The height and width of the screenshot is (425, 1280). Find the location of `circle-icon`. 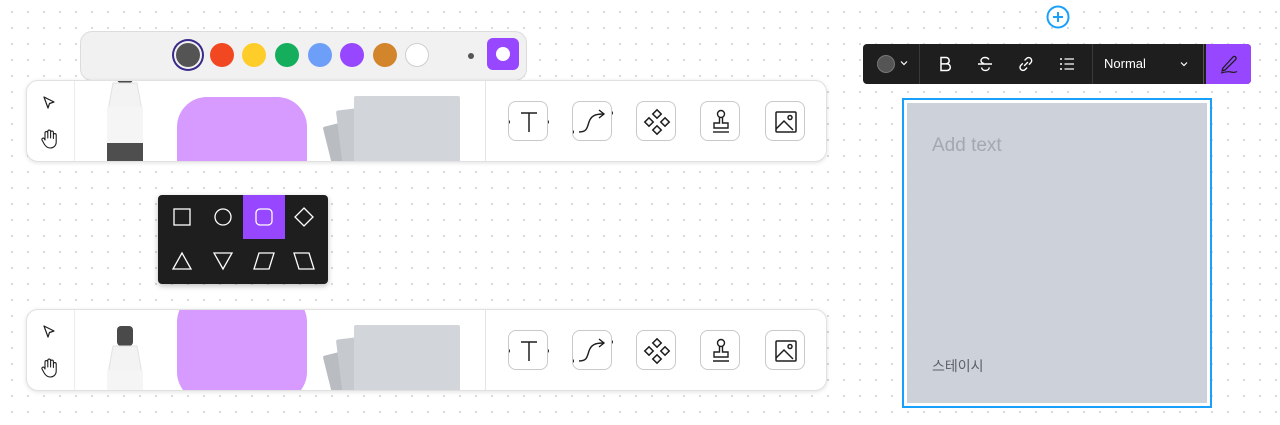

circle-icon is located at coordinates (223, 217).